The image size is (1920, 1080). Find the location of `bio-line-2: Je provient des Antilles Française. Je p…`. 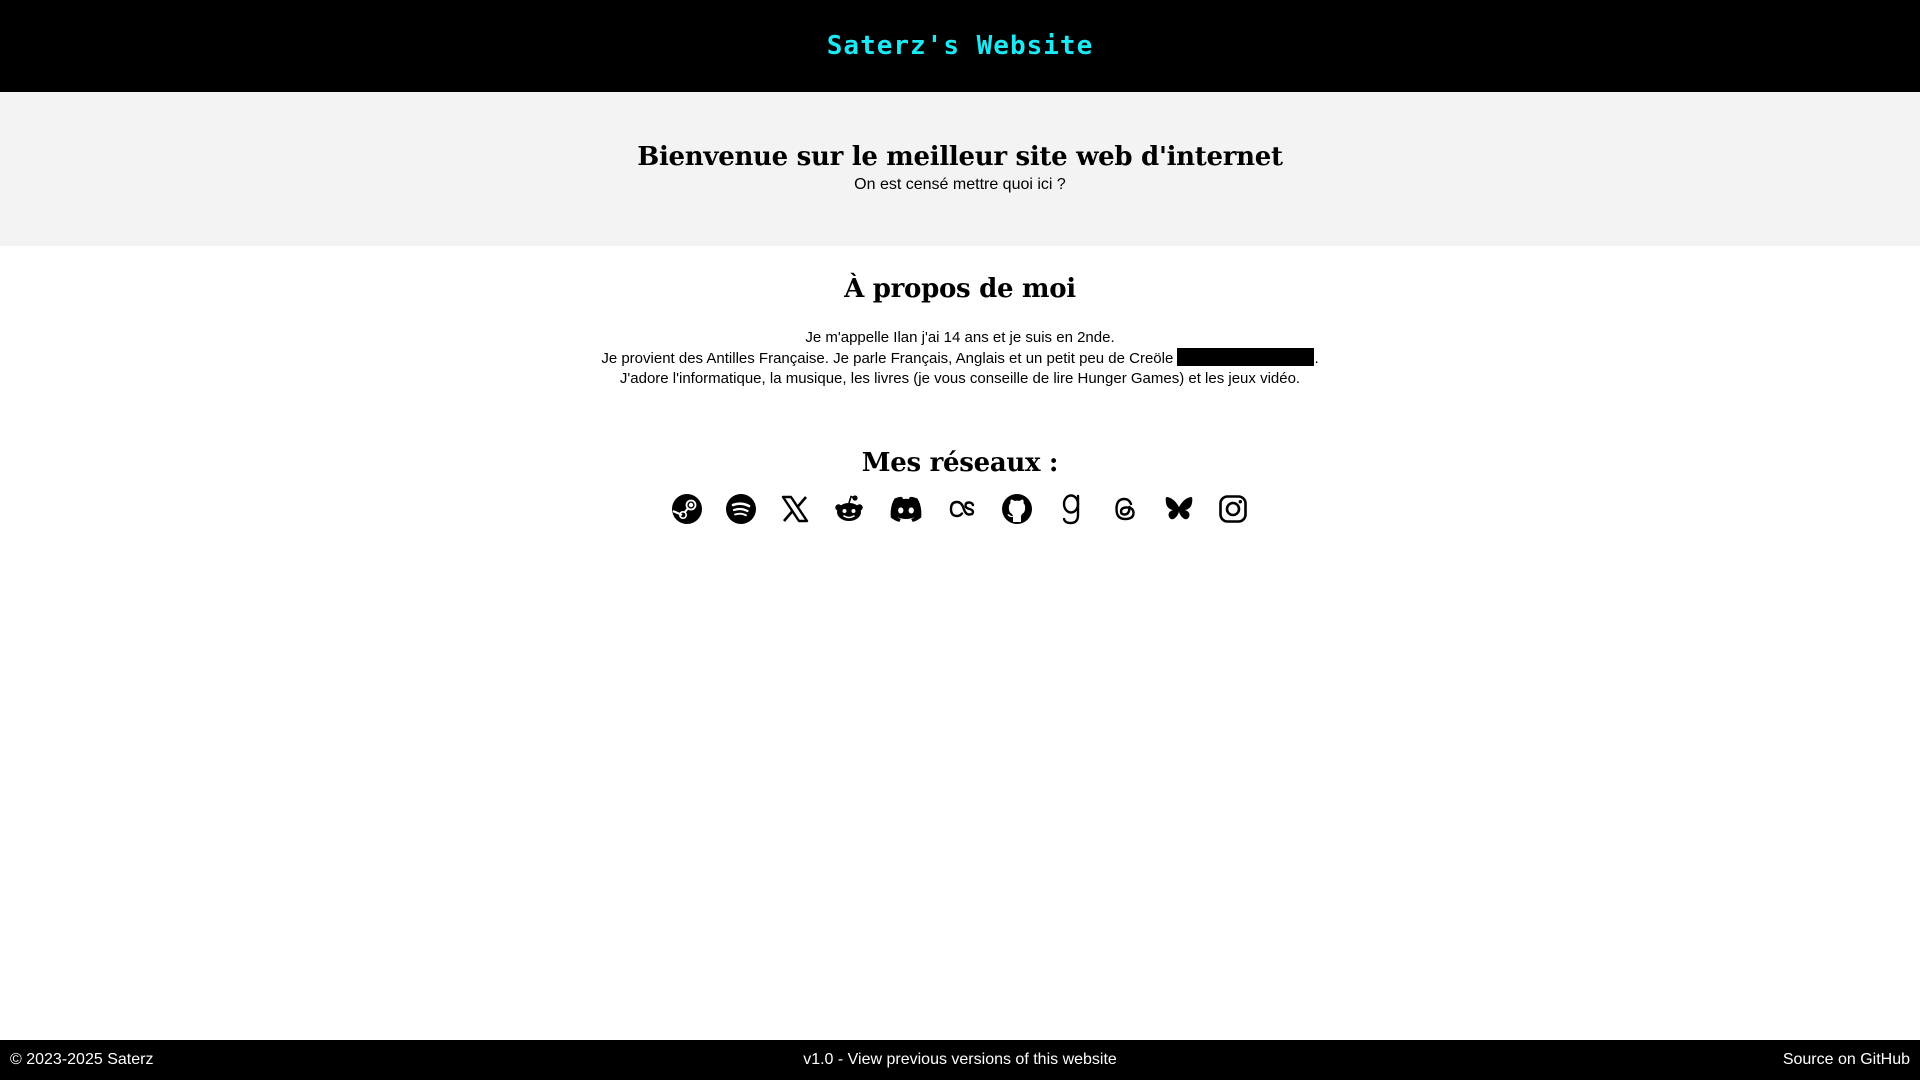

bio-line-2: Je provient des Antilles Française. Je p… is located at coordinates (960, 358).